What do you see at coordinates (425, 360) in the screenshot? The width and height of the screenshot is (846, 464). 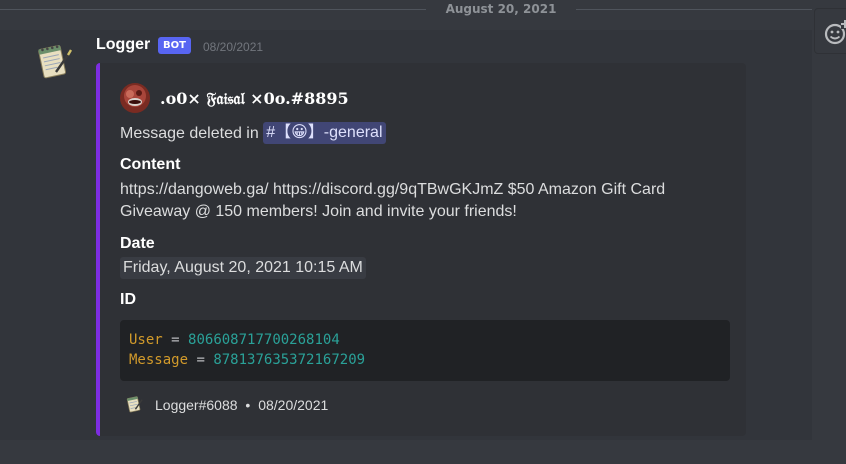 I see `code-line-message: Message = 878137635372167209` at bounding box center [425, 360].